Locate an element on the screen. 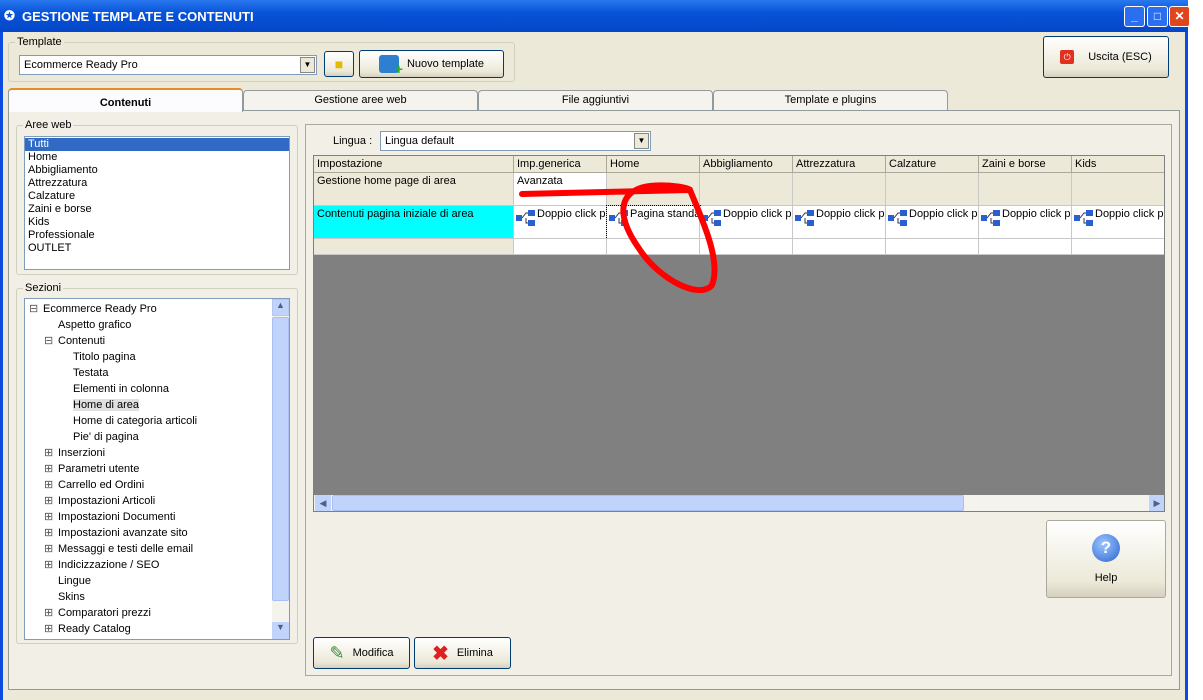 This screenshot has width=1203, height=700. minimize-button: _ is located at coordinates (1134, 16).